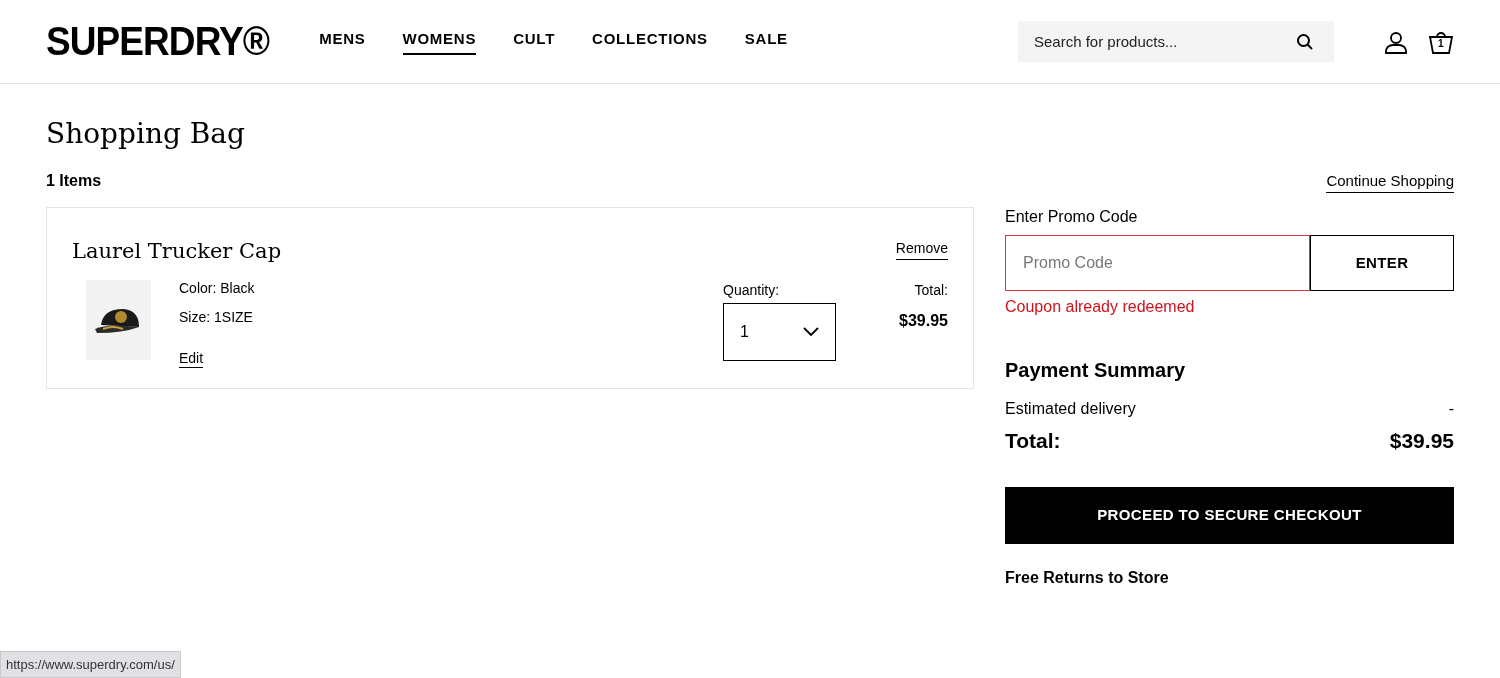 Image resolution: width=1500 pixels, height=678 pixels. I want to click on quantity-label: Quantity:, so click(752, 290).